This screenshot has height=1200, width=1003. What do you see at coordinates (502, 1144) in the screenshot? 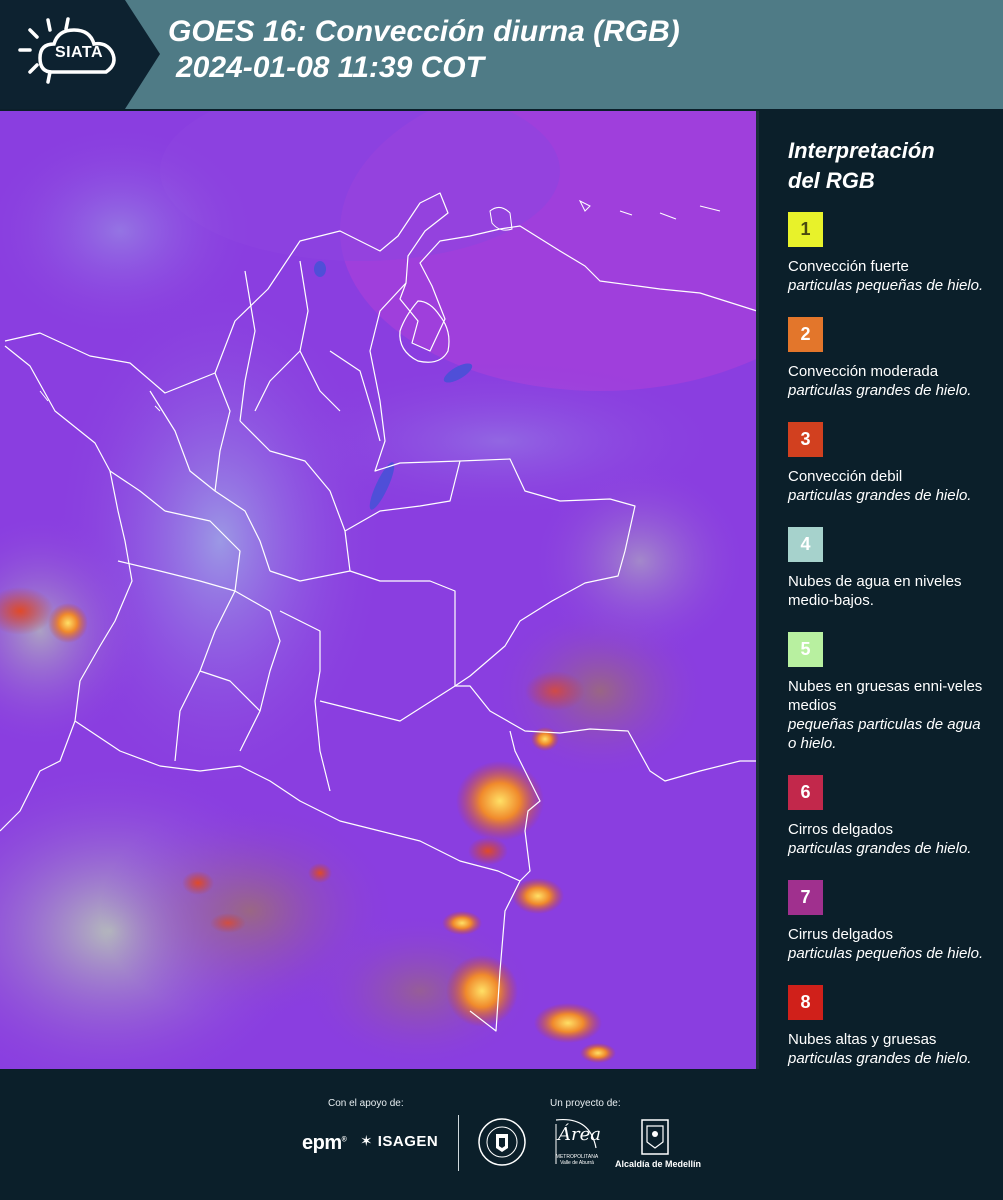
I see `medellin-seal-logo` at bounding box center [502, 1144].